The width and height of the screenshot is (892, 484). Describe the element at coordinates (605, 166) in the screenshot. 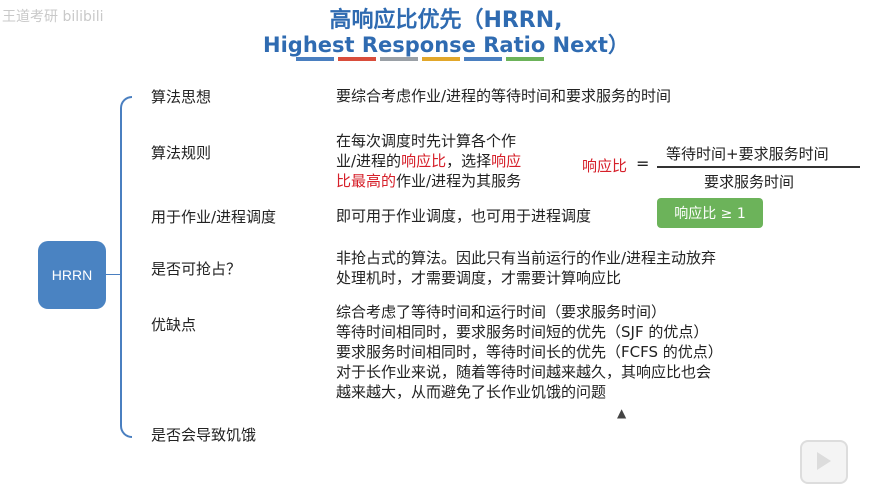

I see `formula-label: 响应比` at that location.